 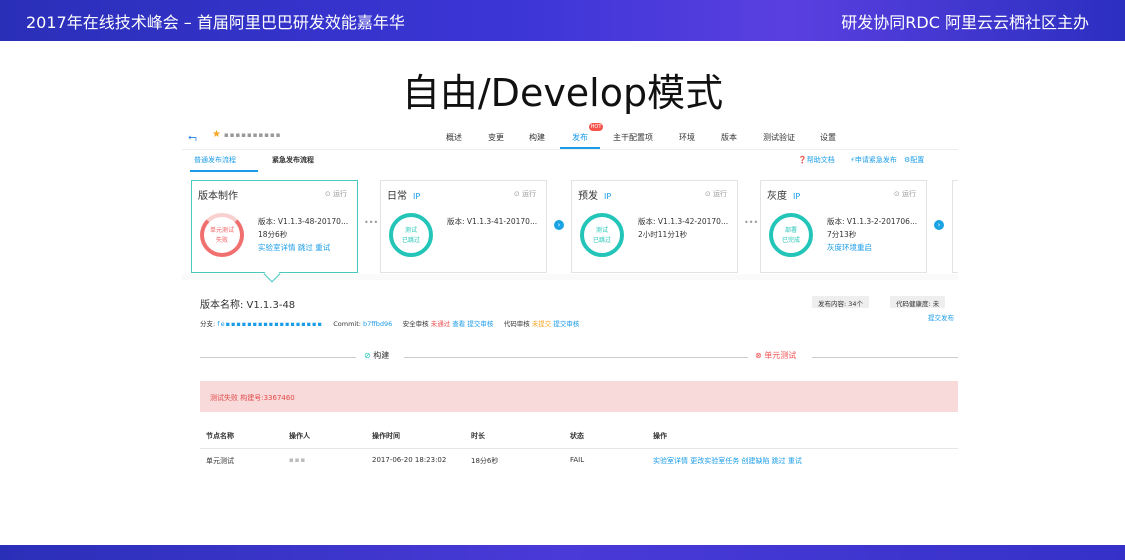 What do you see at coordinates (376, 355) in the screenshot?
I see `step-build: ⊘ 构建` at bounding box center [376, 355].